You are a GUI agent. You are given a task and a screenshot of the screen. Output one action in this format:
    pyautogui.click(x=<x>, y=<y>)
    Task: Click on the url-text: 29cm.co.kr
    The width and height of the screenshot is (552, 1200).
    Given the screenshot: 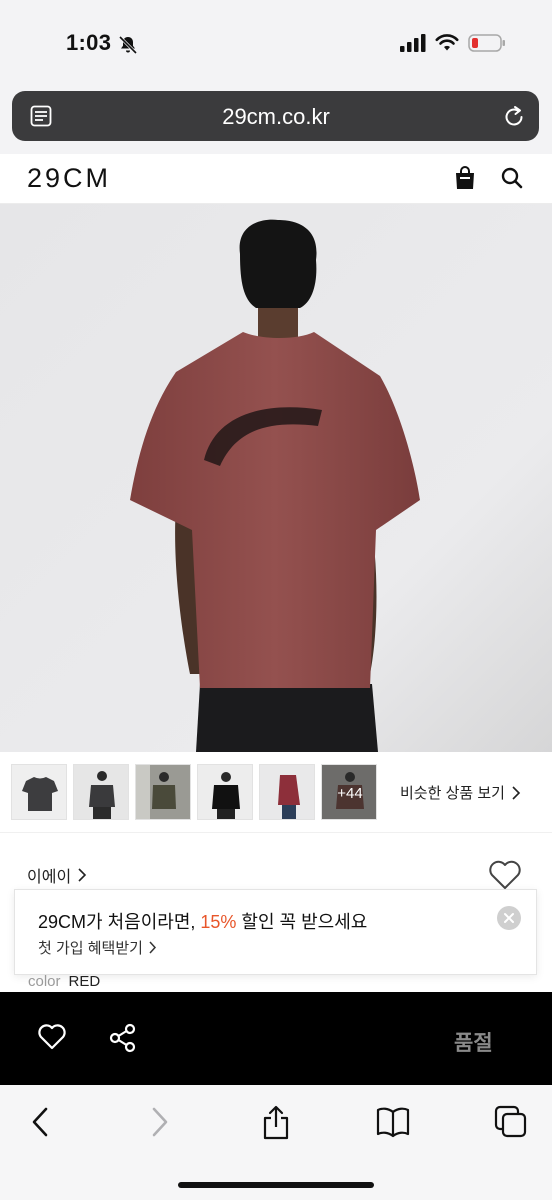 What is the action you would take?
    pyautogui.click(x=276, y=117)
    